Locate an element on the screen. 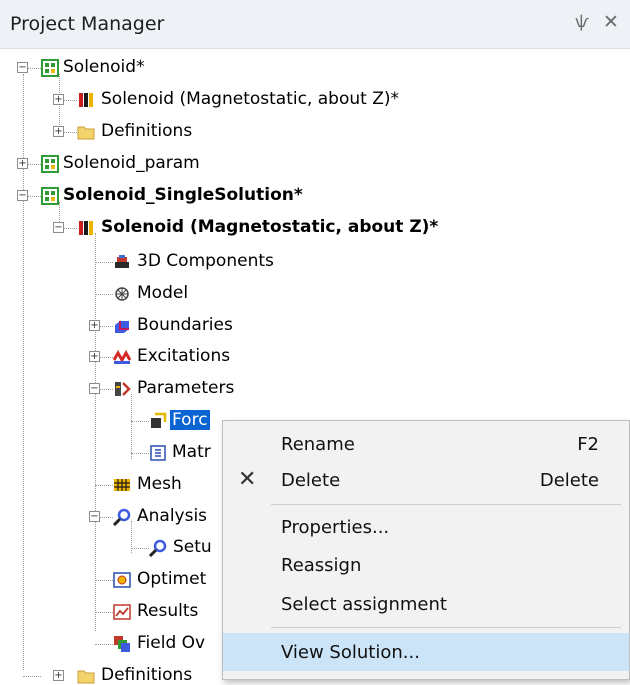 Image resolution: width=630 pixels, height=685 pixels. excitations-icon is located at coordinates (122, 356).